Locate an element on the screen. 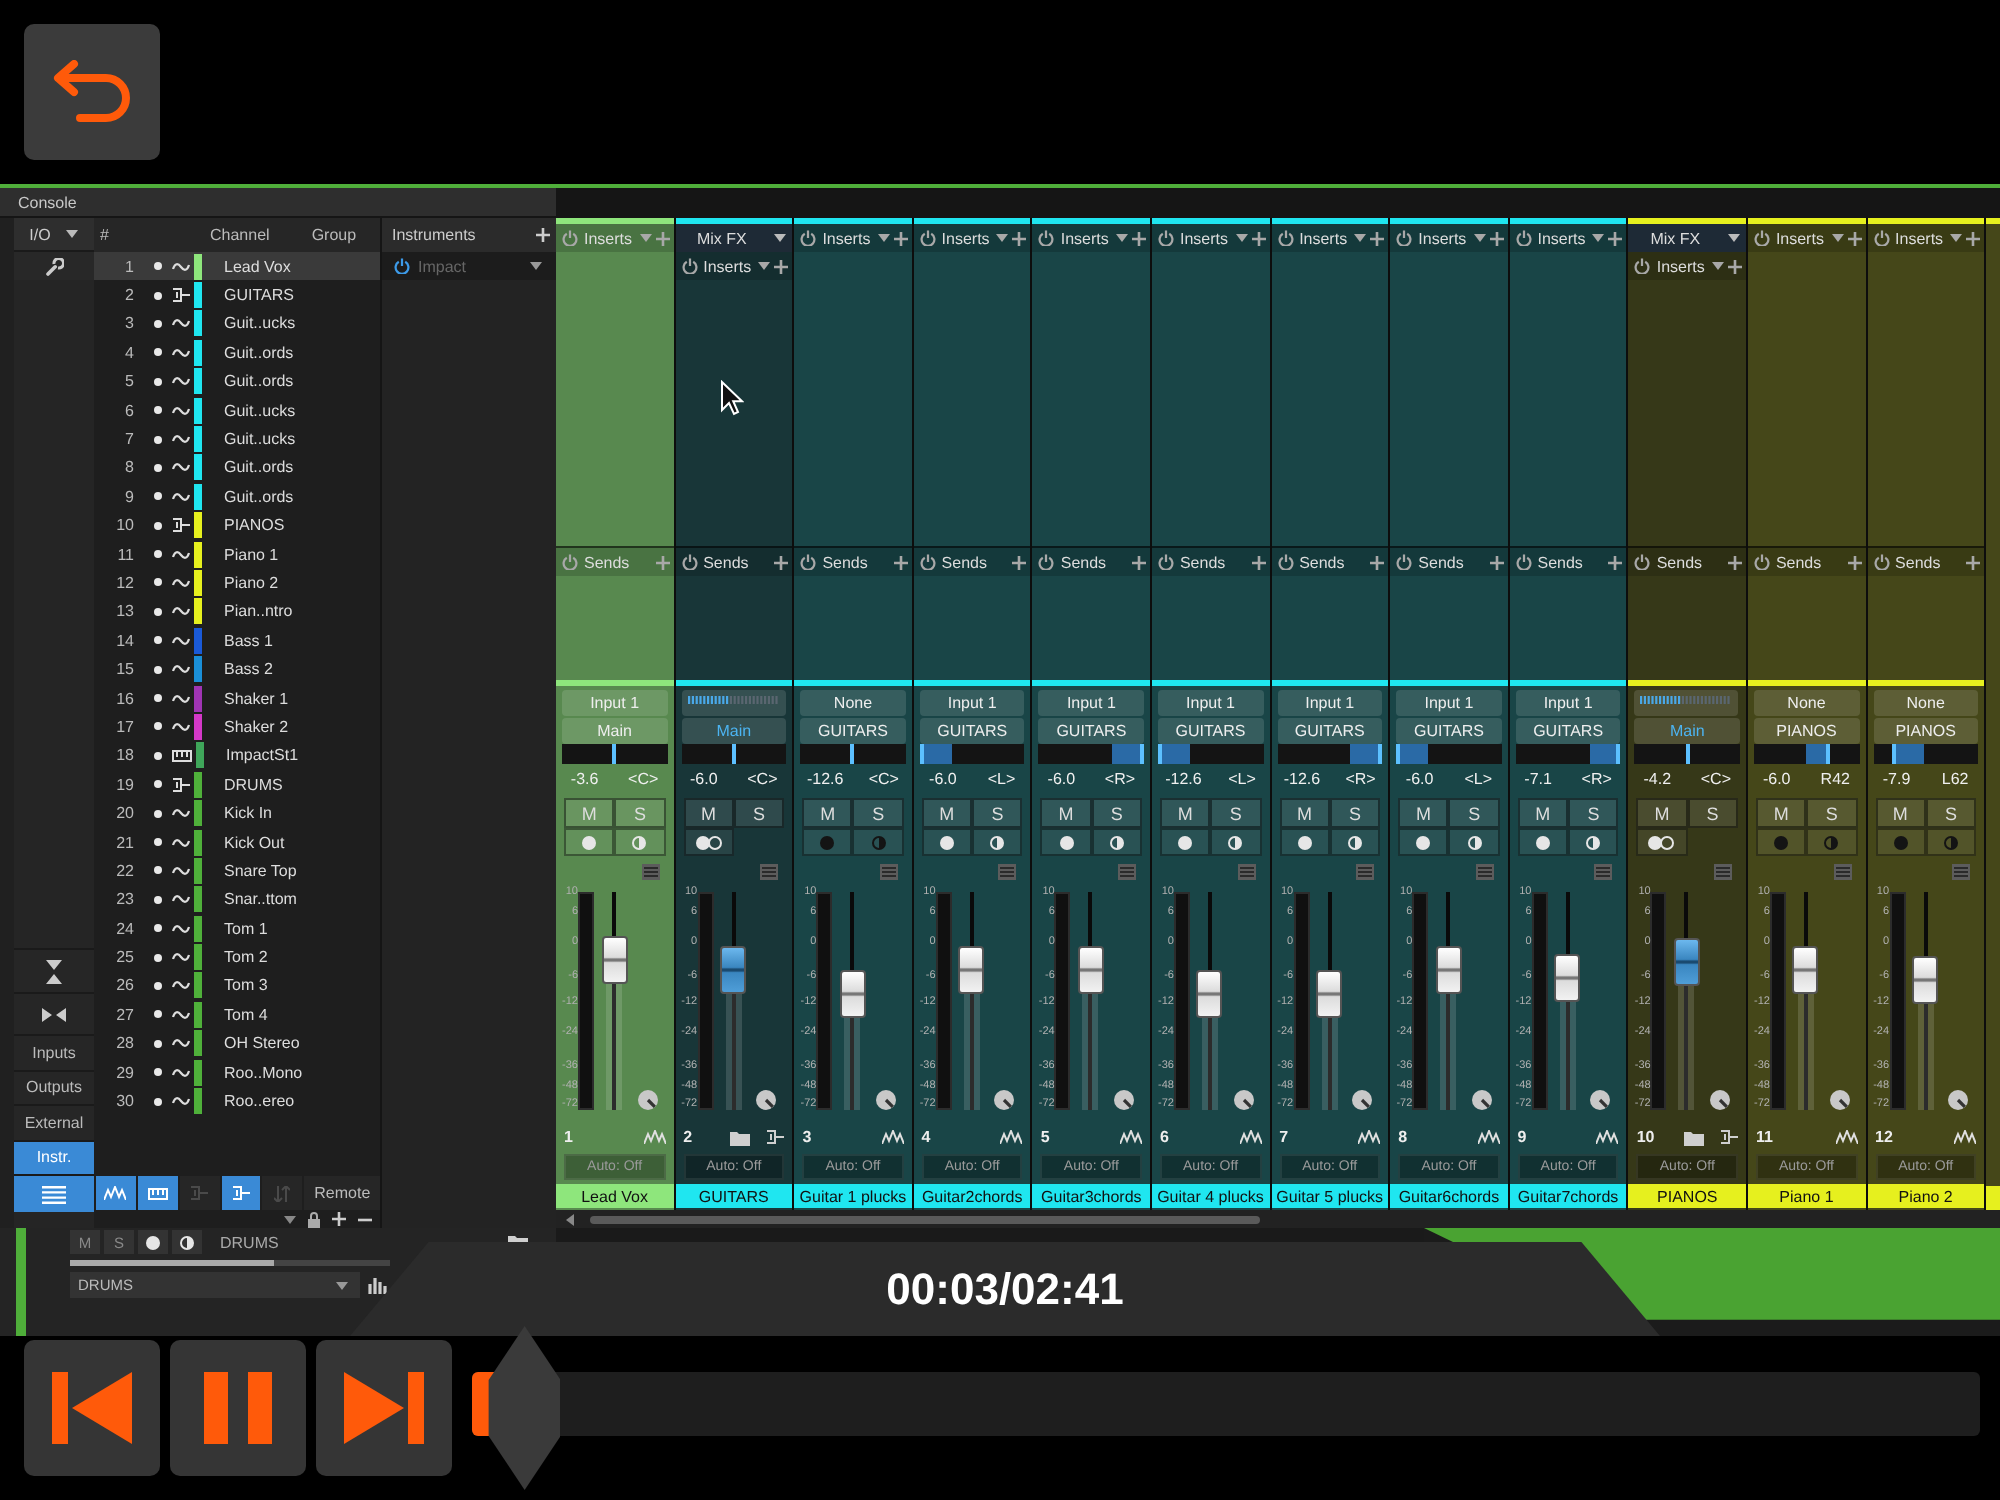 The image size is (2000, 1500). wrench-icon is located at coordinates (54, 266).